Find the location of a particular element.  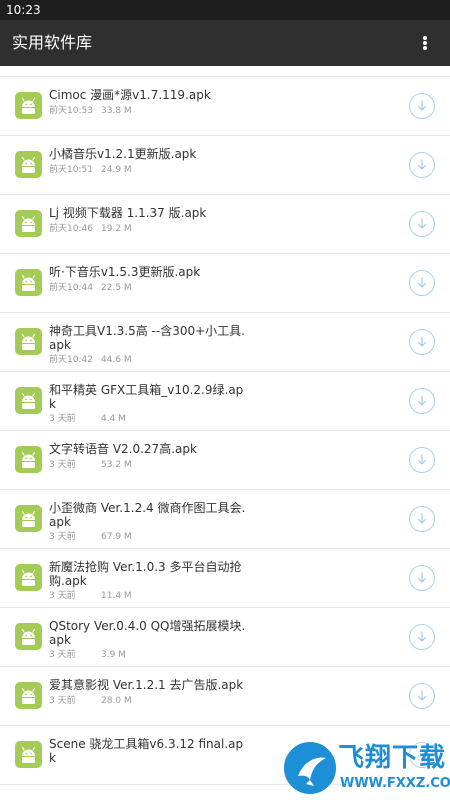

file-size: 53.2 M is located at coordinates (116, 465).